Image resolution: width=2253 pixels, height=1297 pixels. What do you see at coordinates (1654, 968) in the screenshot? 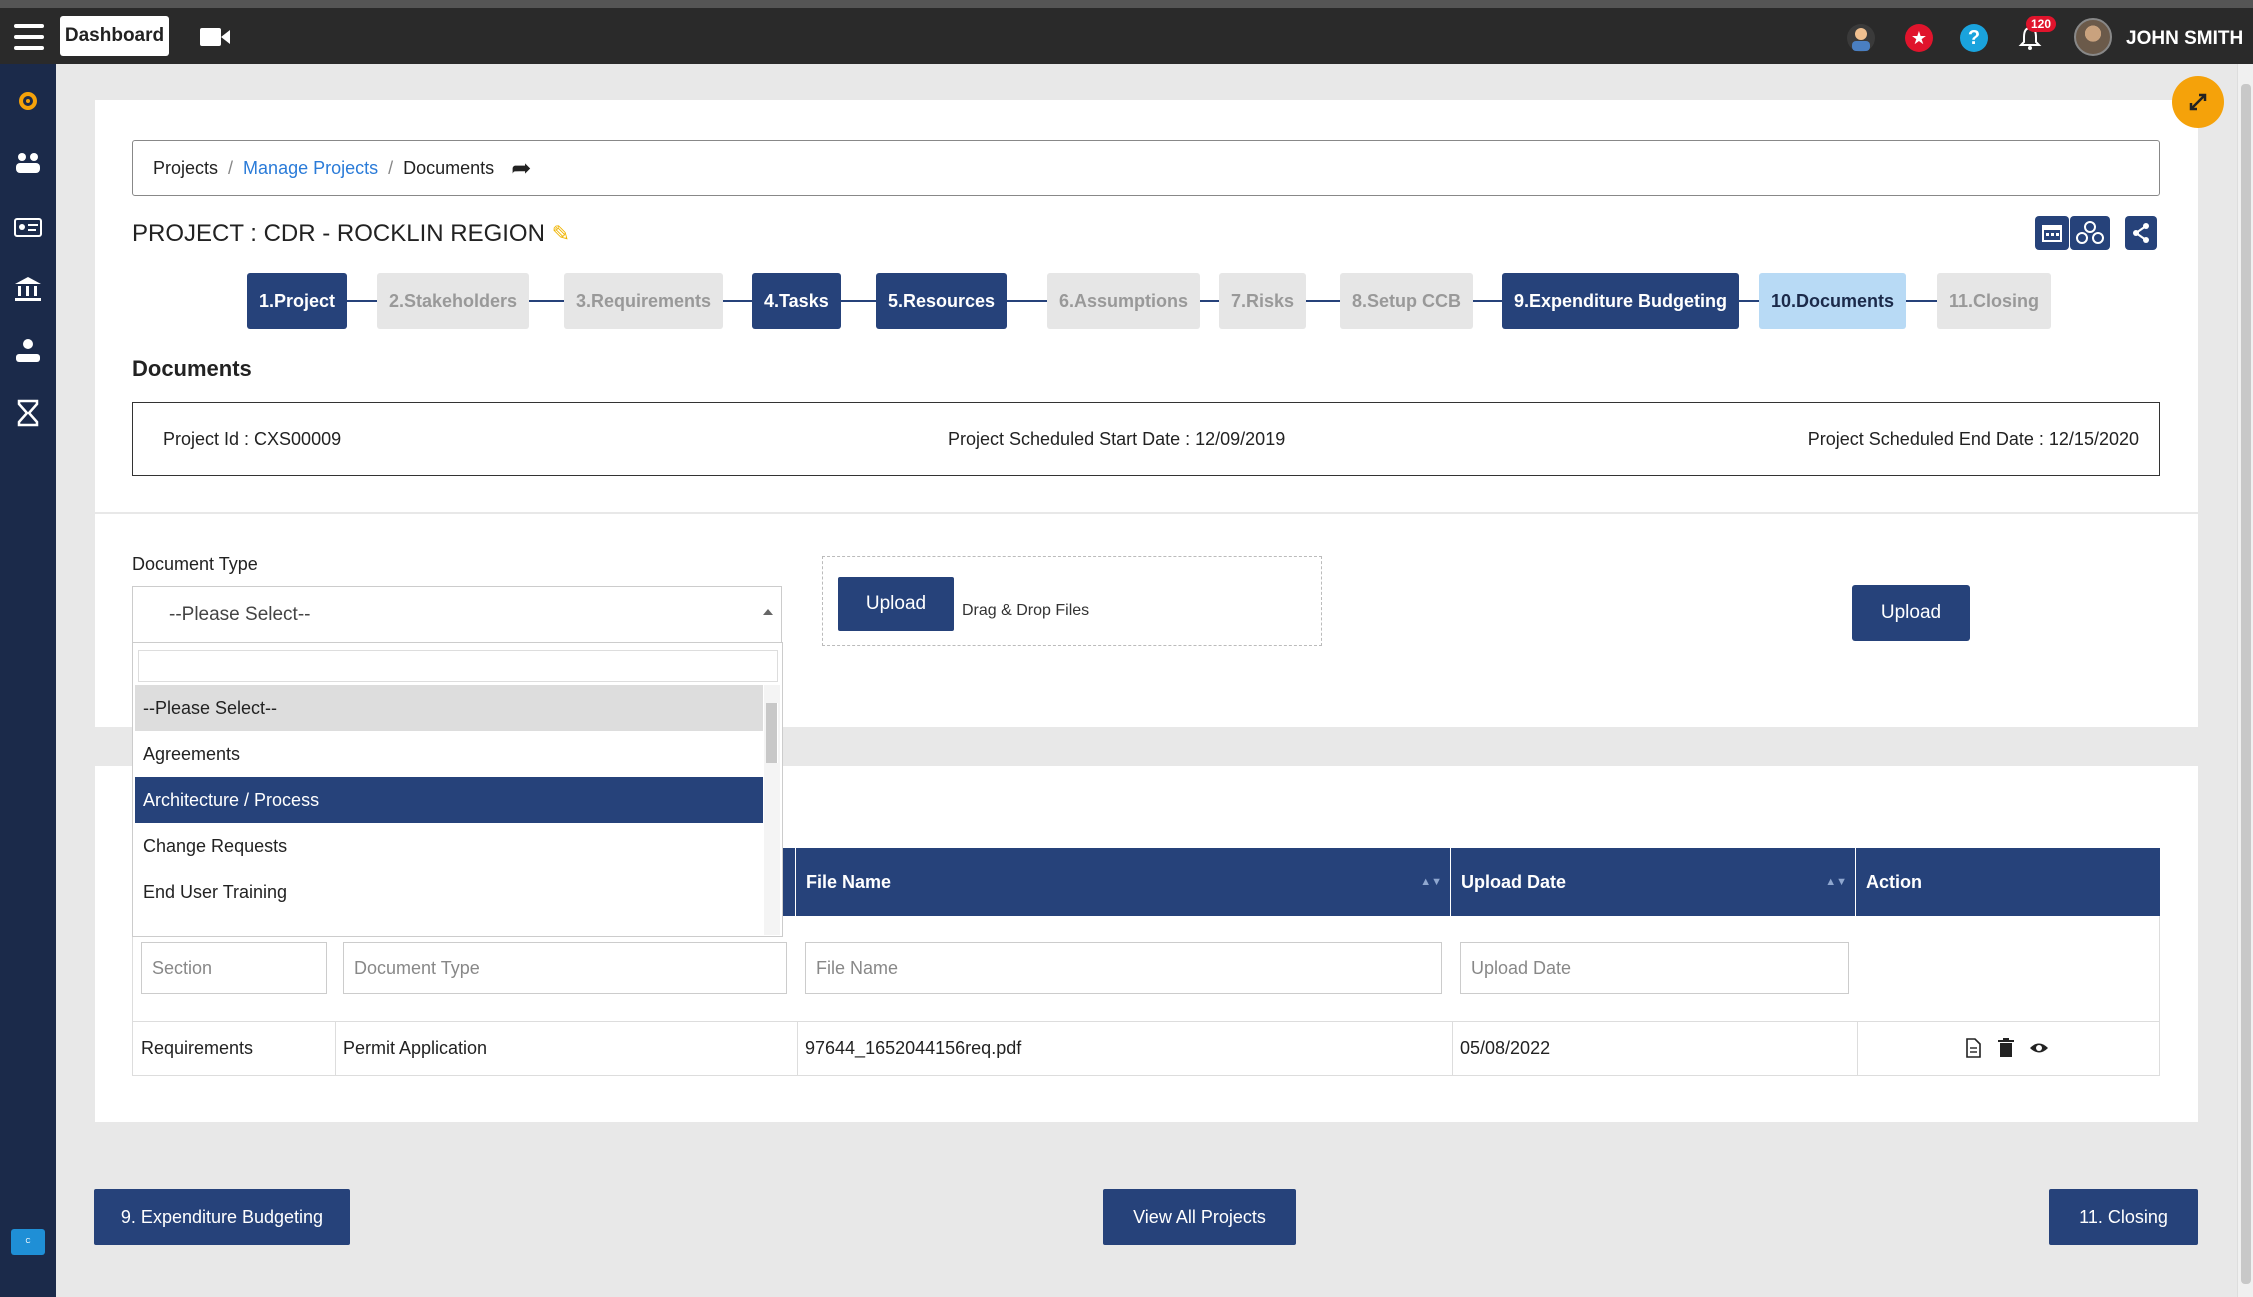
I see `upload-date-filter-input: Upload Date` at bounding box center [1654, 968].